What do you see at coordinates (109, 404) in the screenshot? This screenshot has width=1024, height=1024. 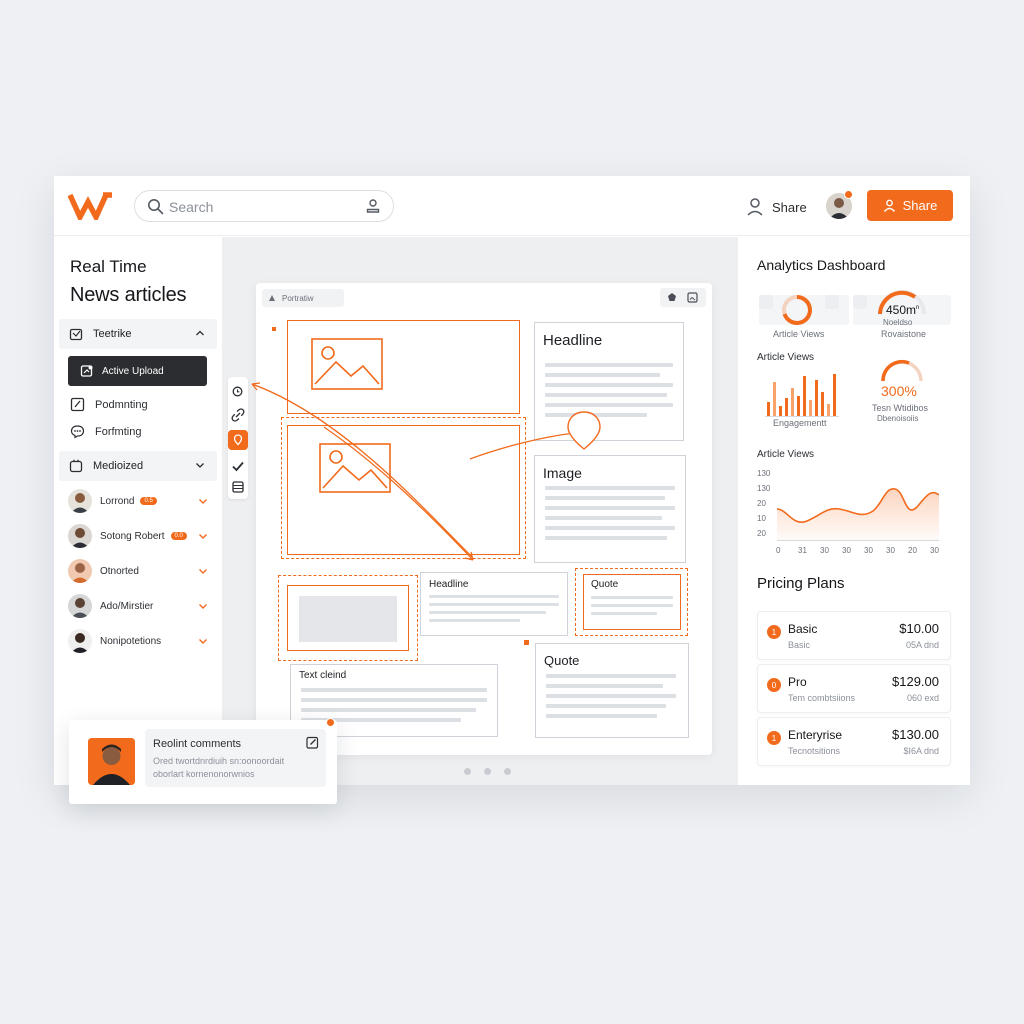 I see `sidebar-item-podmnting: Podmnting` at bounding box center [109, 404].